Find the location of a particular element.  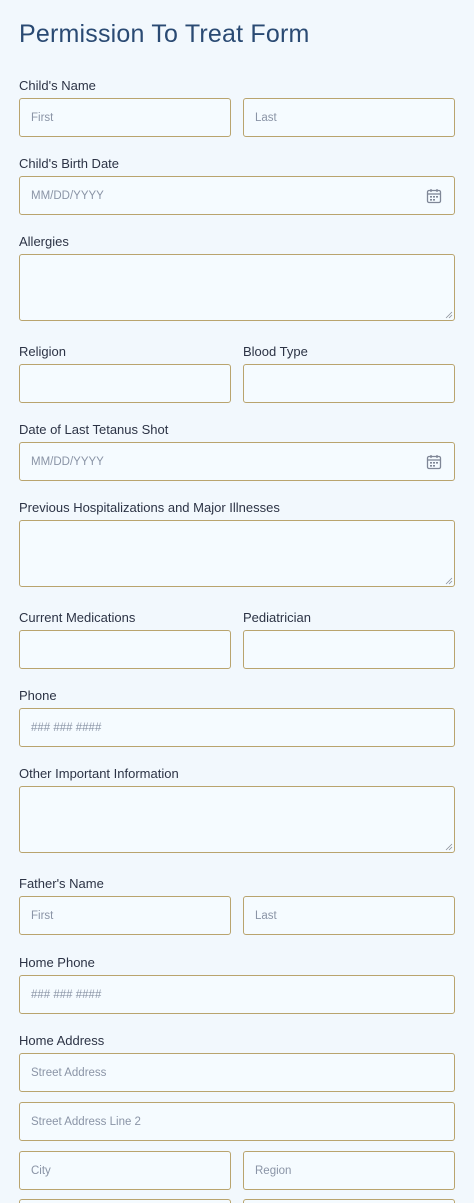

phone-input: ### ### #### is located at coordinates (237, 727).